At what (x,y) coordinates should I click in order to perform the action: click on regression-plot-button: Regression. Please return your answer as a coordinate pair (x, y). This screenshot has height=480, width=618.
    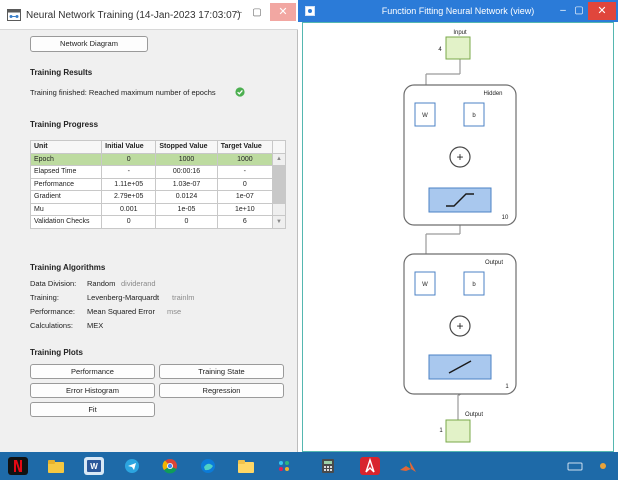
    Looking at the image, I should click on (221, 390).